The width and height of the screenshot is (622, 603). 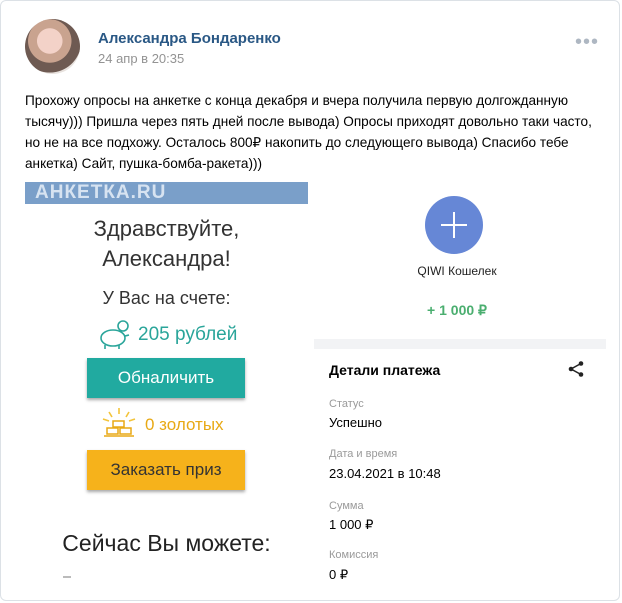 What do you see at coordinates (339, 574) in the screenshot?
I see `fee-value: 0 ₽` at bounding box center [339, 574].